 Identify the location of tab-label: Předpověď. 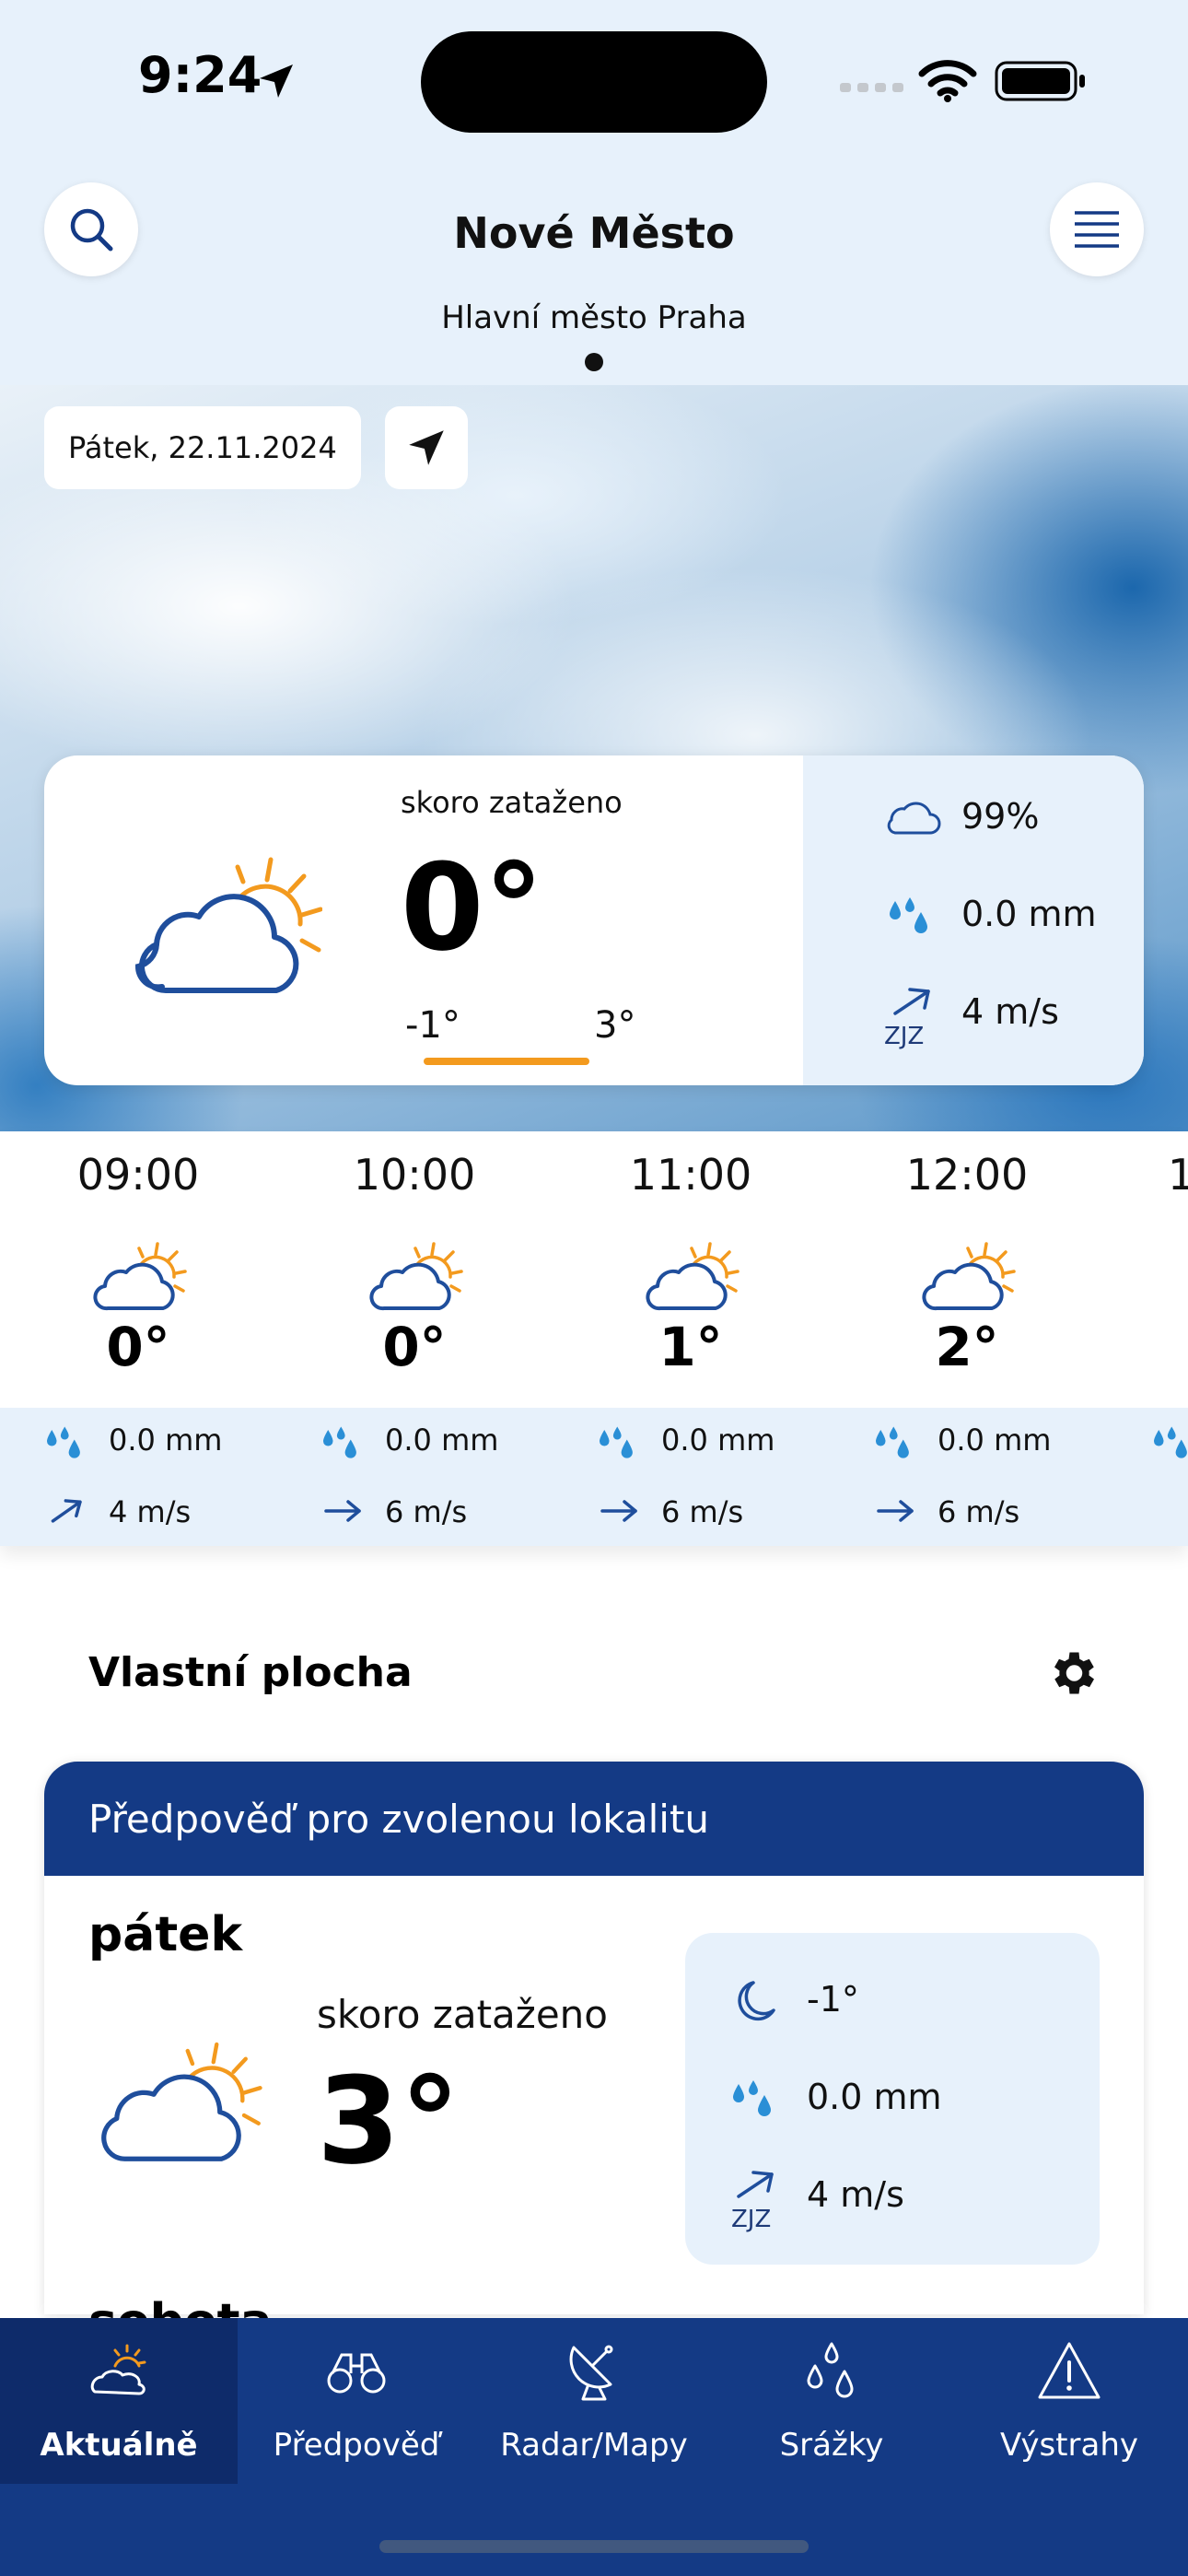
(356, 2445).